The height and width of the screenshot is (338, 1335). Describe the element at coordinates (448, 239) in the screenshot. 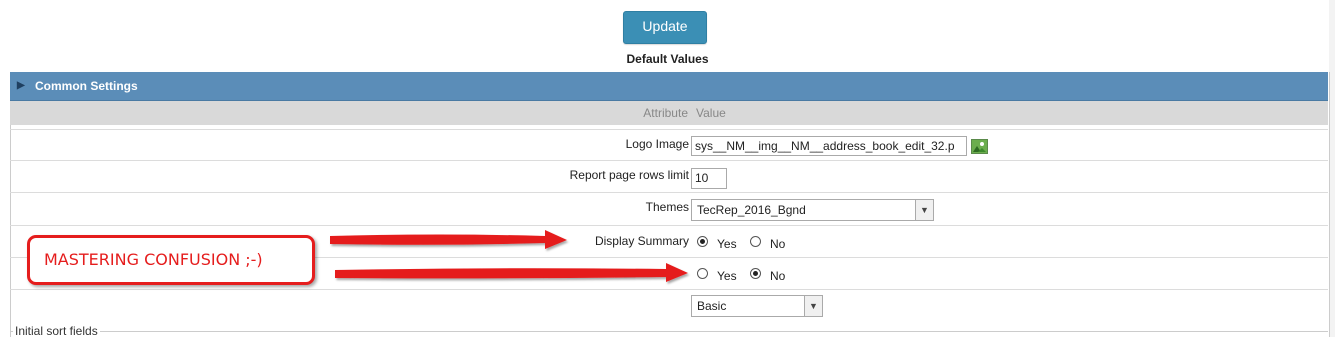

I see `arrow-to-display-summary-icon` at that location.